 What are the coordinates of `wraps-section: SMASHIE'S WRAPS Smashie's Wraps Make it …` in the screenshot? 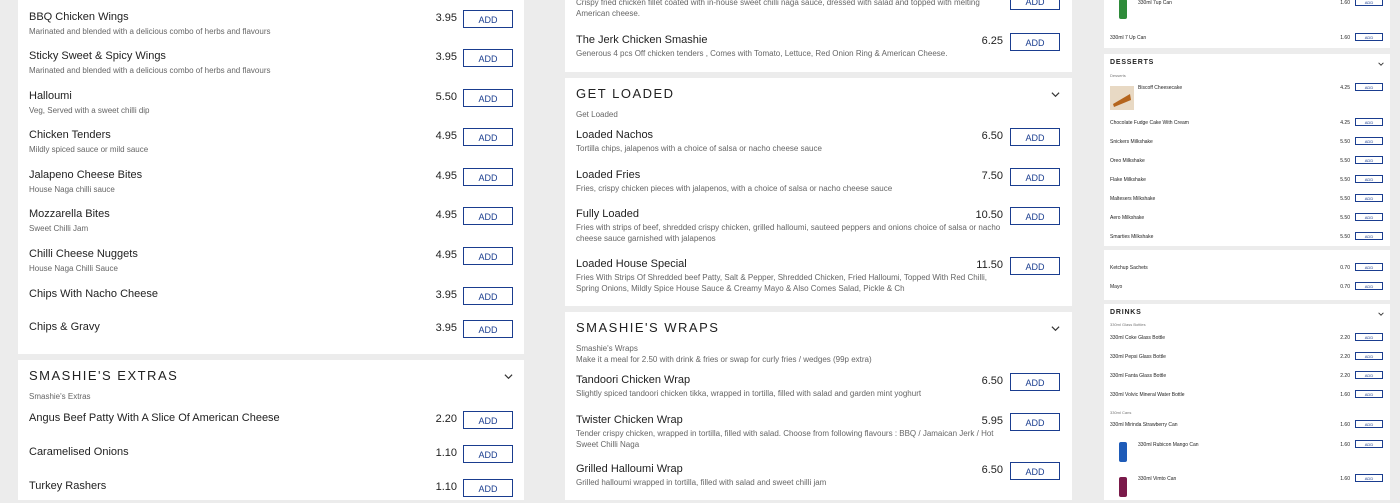 It's located at (818, 406).